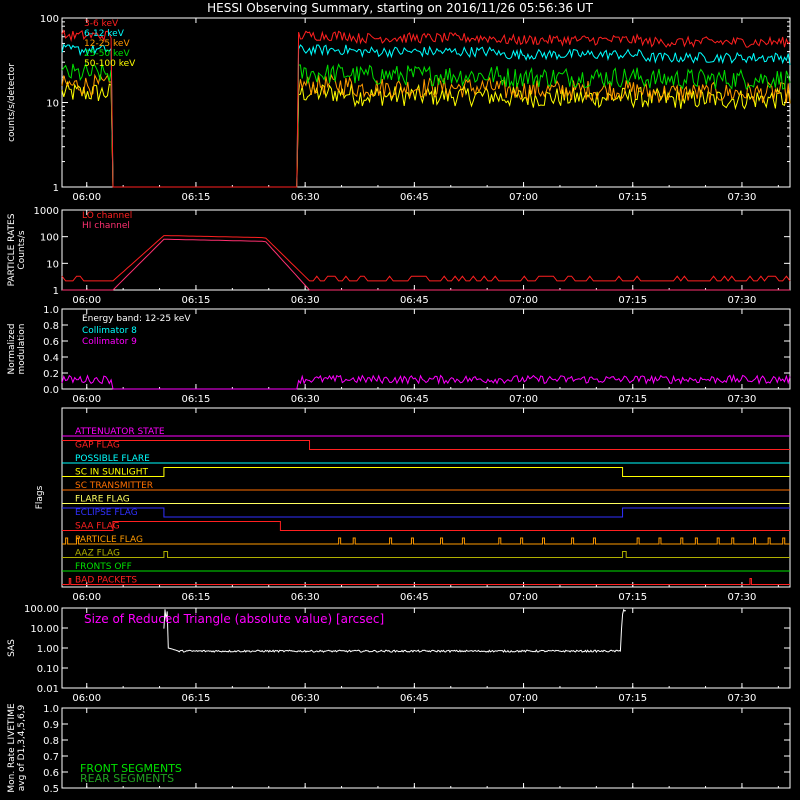 Image resolution: width=800 pixels, height=800 pixels. I want to click on y-axis-label: Flags, so click(40, 497).